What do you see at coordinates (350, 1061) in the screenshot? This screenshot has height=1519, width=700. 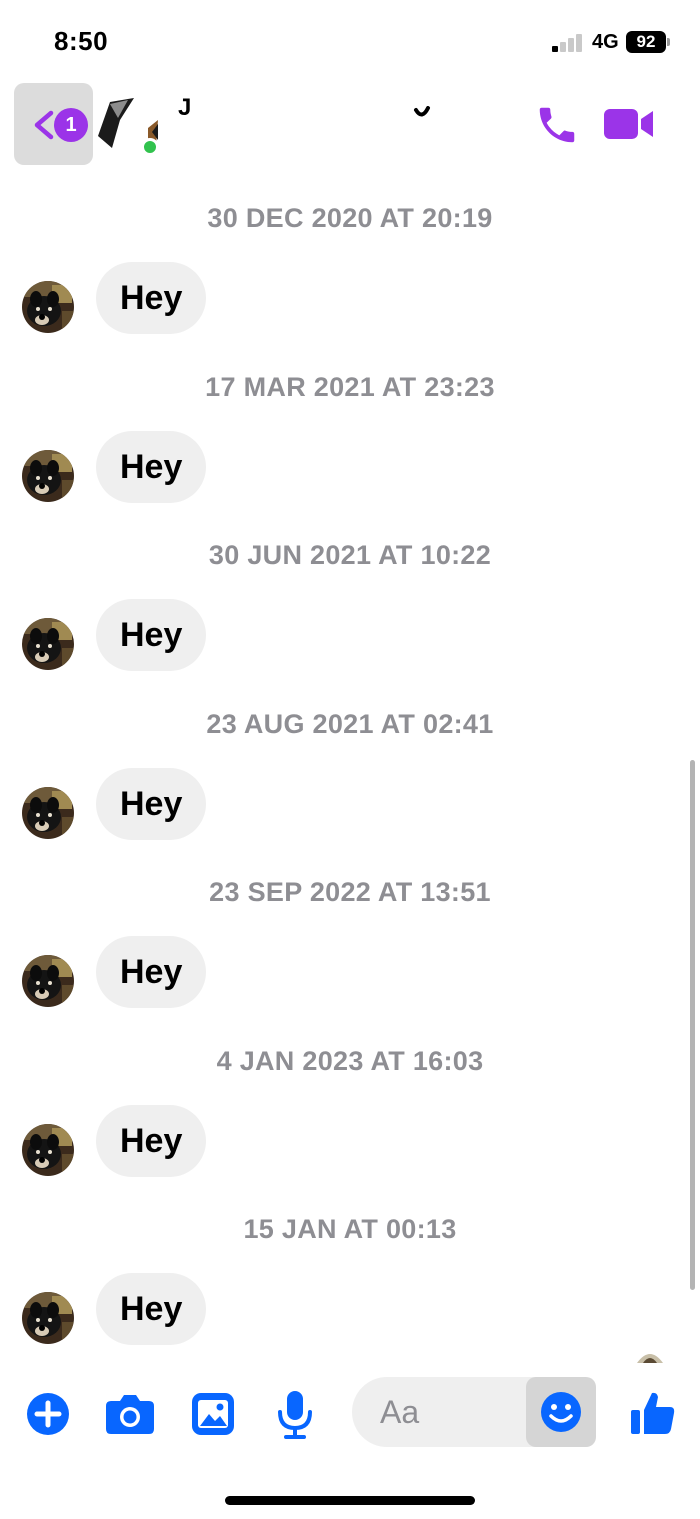 I see `message-timestamp: 4 JAN 2023 AT 16:03` at bounding box center [350, 1061].